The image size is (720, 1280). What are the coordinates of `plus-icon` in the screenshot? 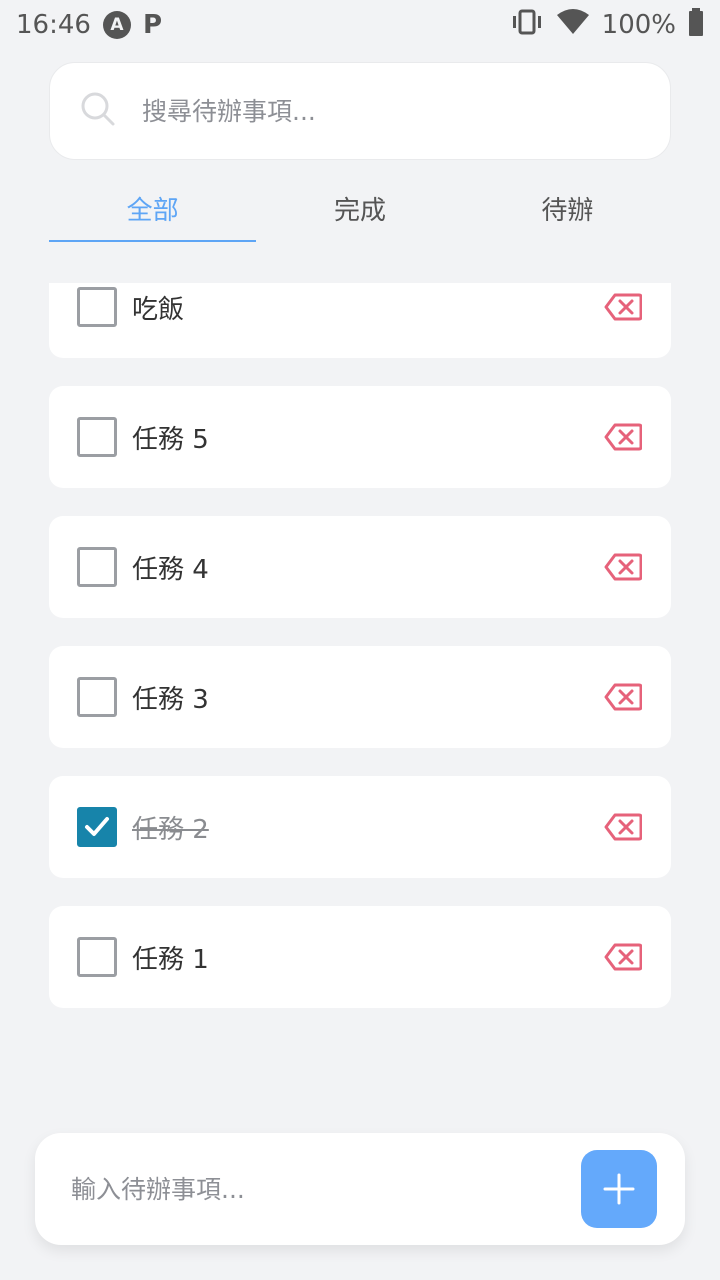 It's located at (619, 1189).